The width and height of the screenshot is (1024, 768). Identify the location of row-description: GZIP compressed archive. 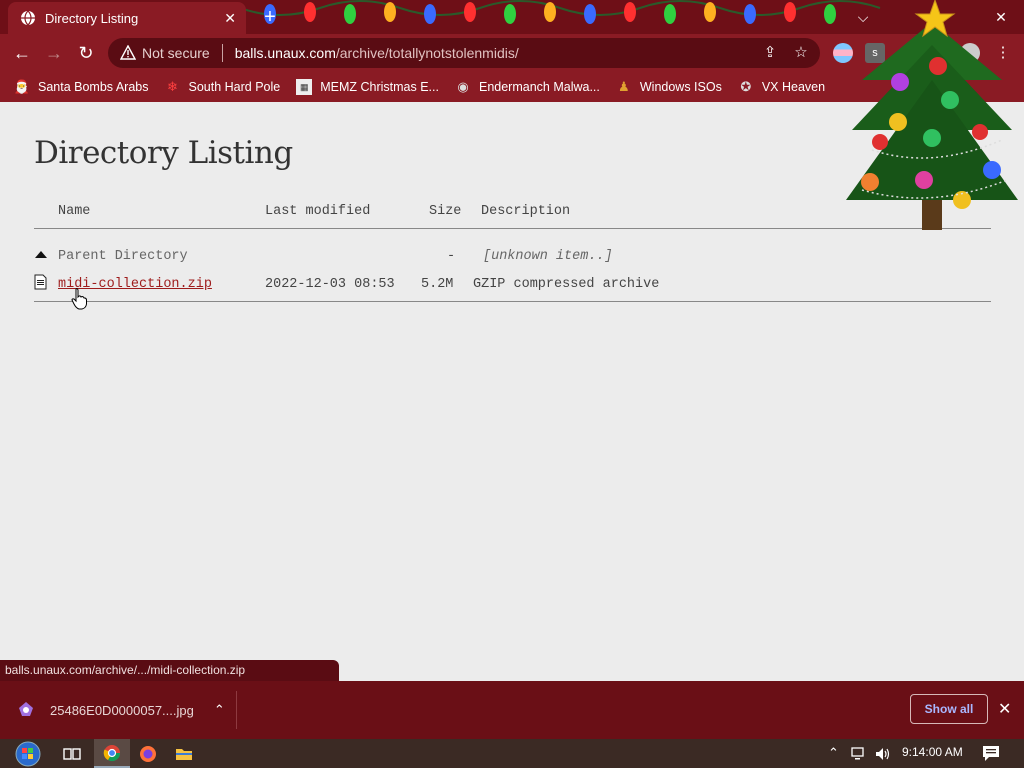
(566, 284).